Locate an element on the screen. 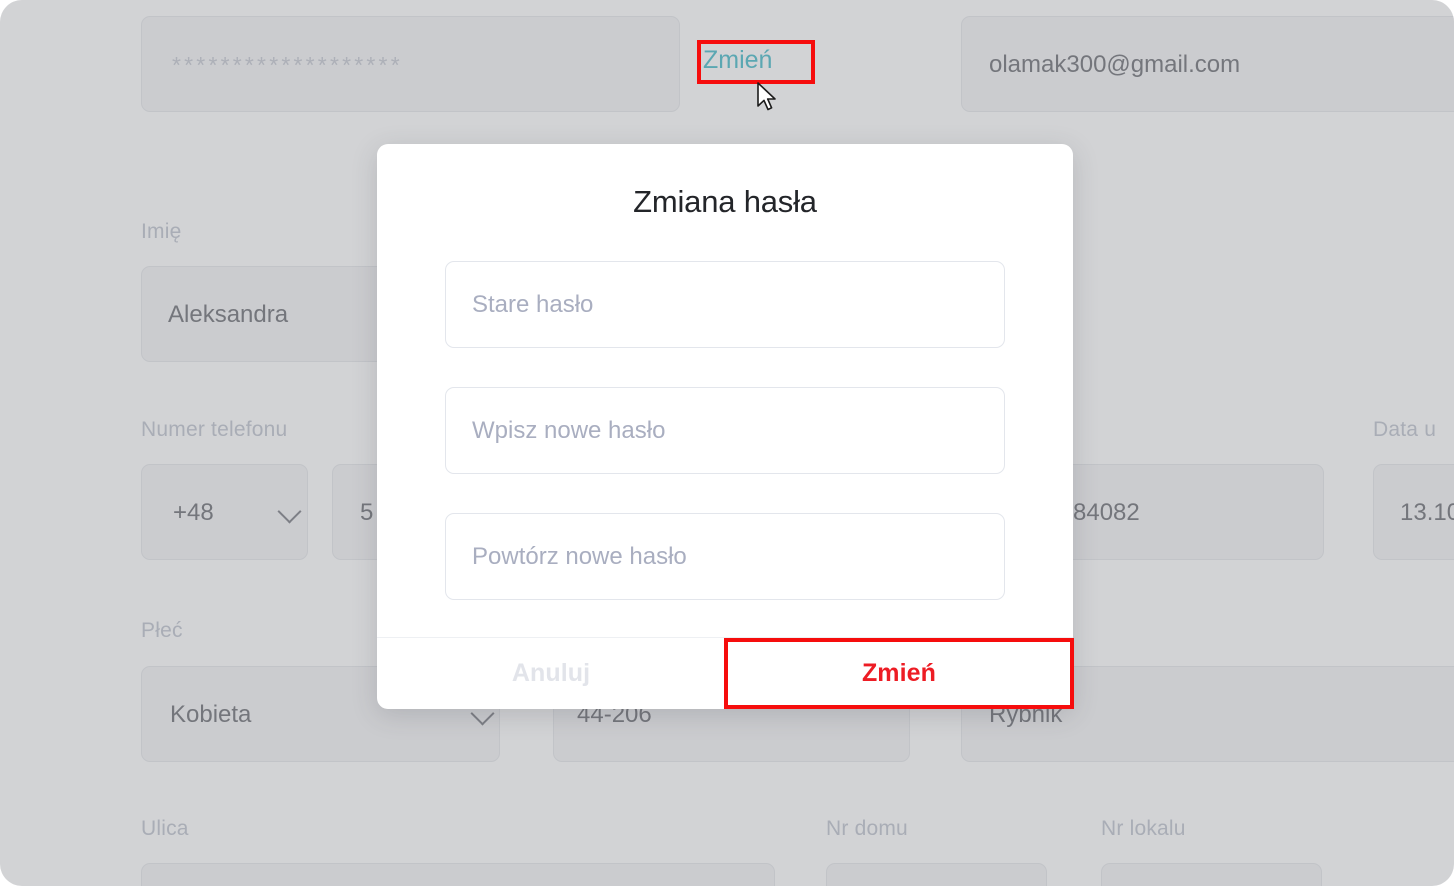 This screenshot has height=886, width=1454. ulica-field-box is located at coordinates (458, 874).